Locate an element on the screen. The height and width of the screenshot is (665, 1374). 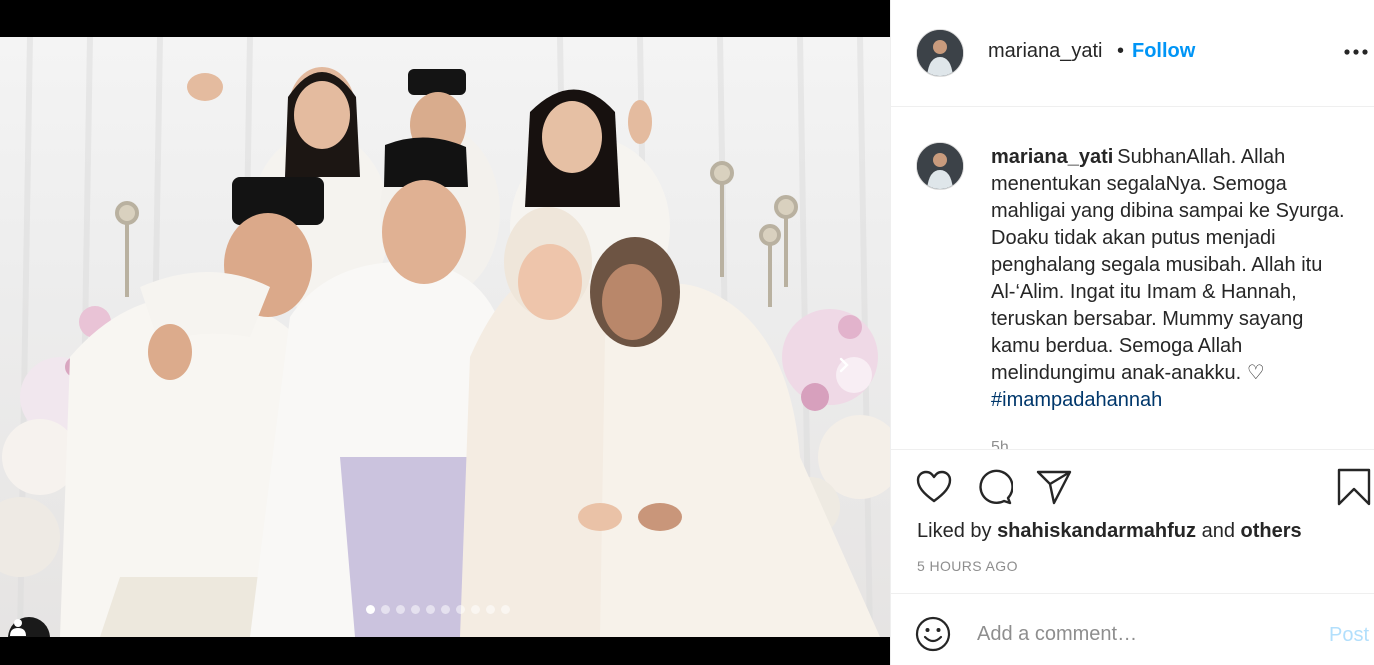
likes-middle: and is located at coordinates (1218, 531).